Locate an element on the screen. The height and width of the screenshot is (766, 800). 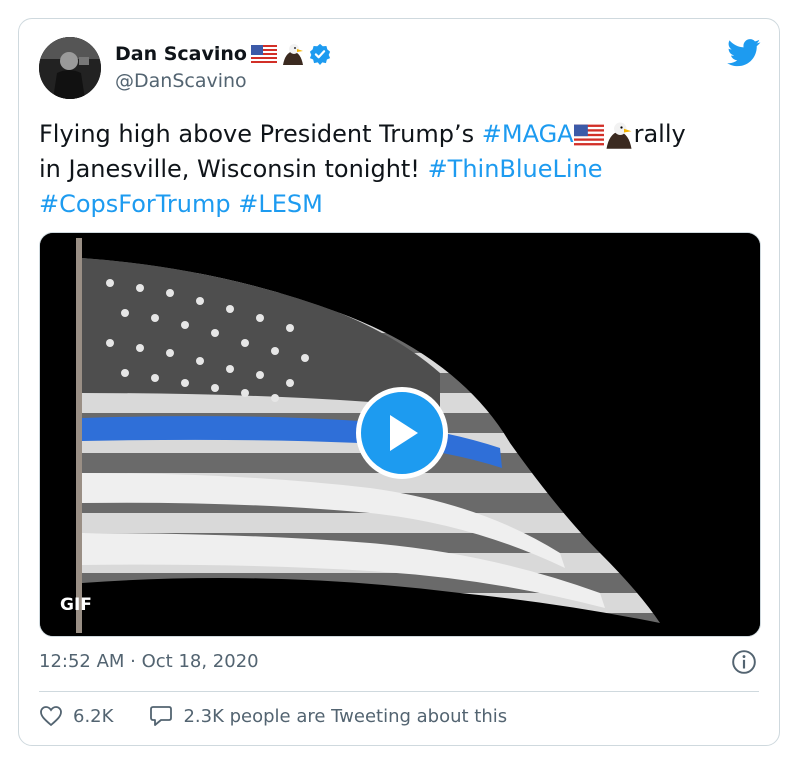
author-name-row: Dan Scavino is located at coordinates (223, 54).